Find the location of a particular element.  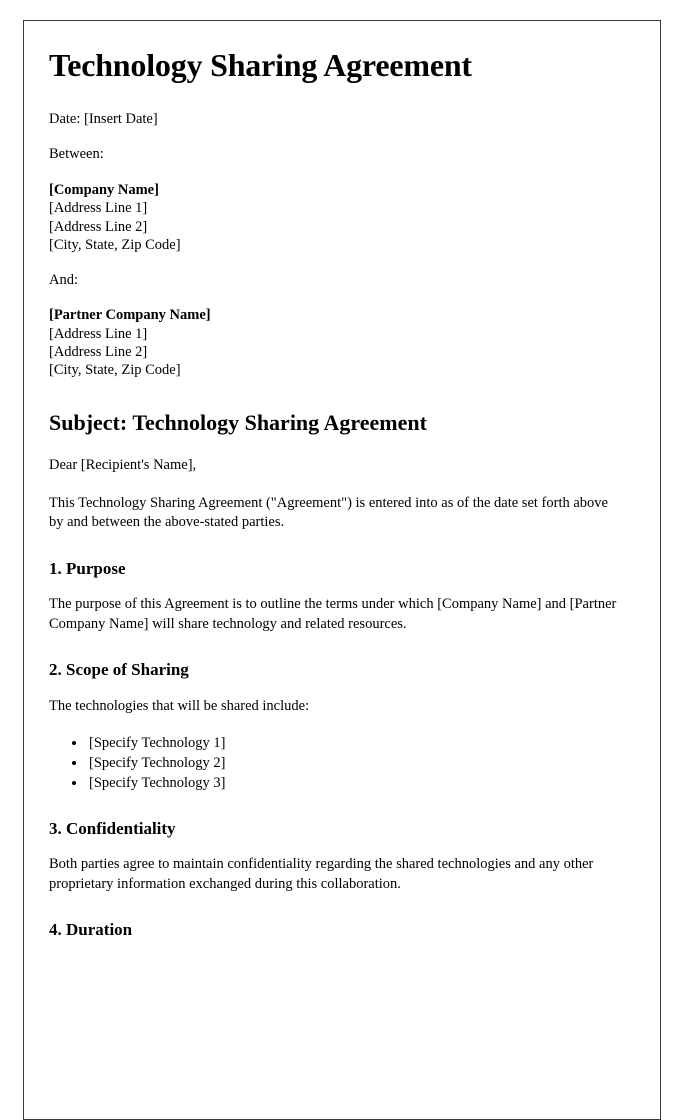

salutation: Dear [Recipient's Name], is located at coordinates (123, 465).